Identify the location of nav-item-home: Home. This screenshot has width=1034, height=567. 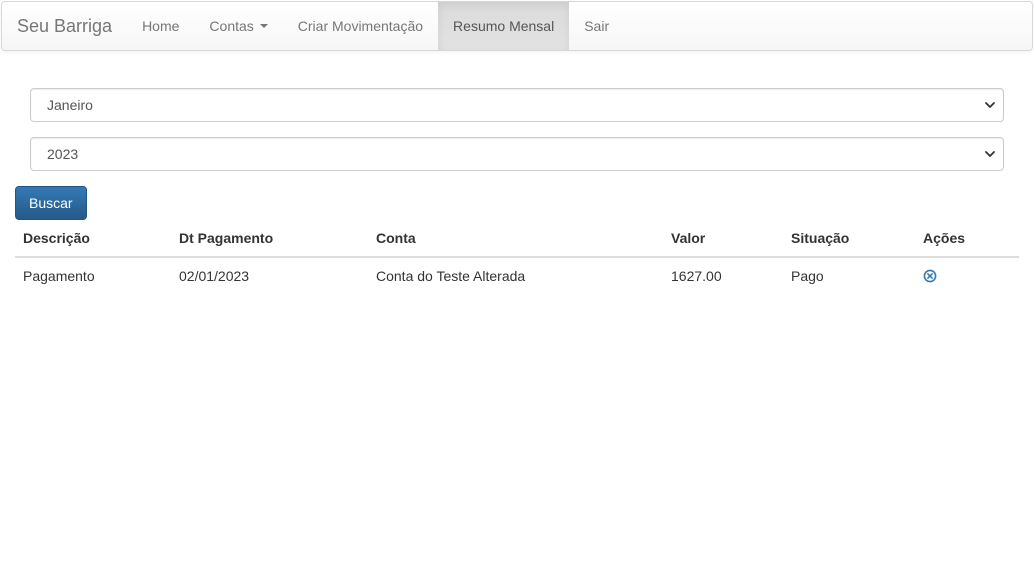
(160, 26).